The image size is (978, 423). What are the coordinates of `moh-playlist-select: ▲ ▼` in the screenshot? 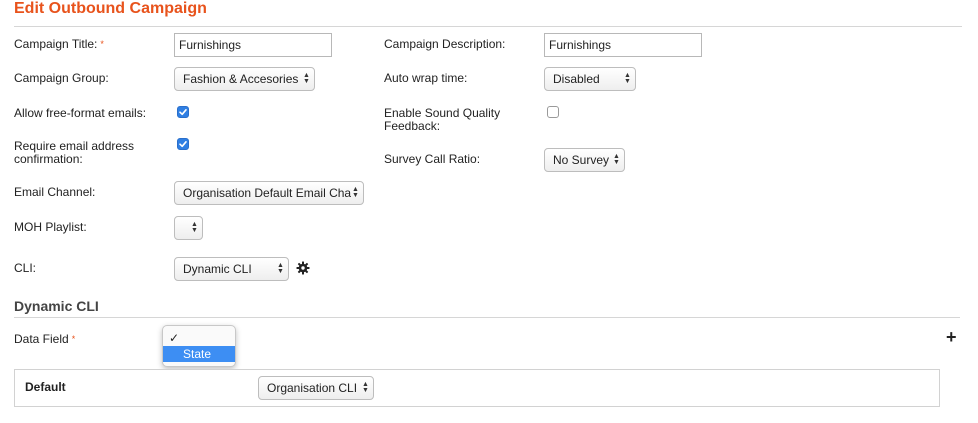 It's located at (188, 228).